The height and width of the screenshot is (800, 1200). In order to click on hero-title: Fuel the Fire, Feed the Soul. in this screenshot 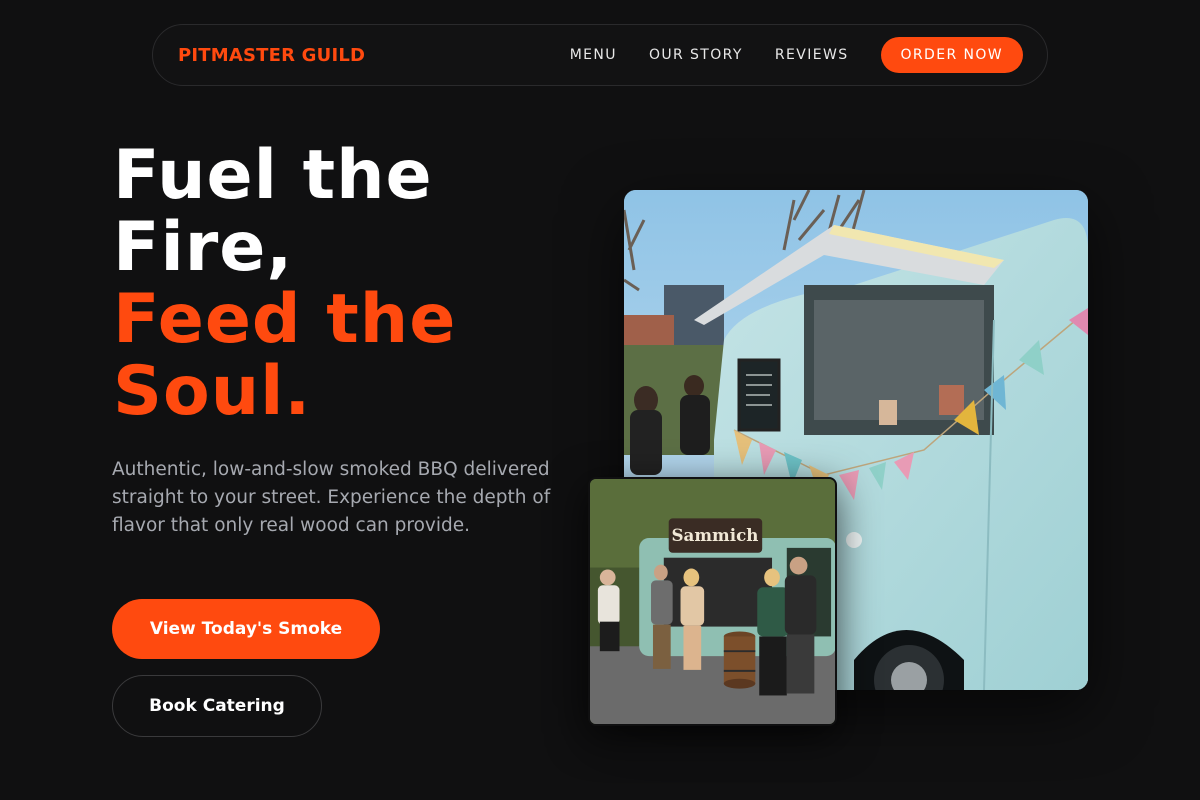, I will do `click(343, 284)`.